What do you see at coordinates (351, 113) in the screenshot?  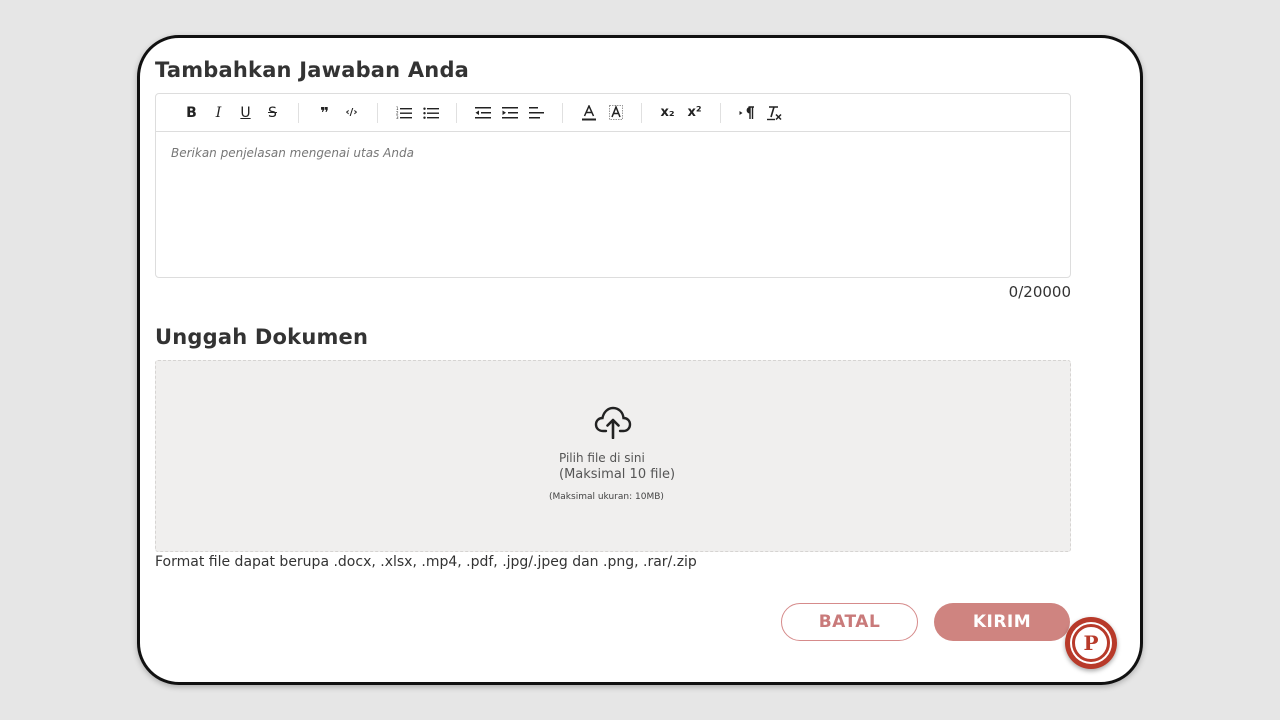 I see `code-block-button: ‹/›` at bounding box center [351, 113].